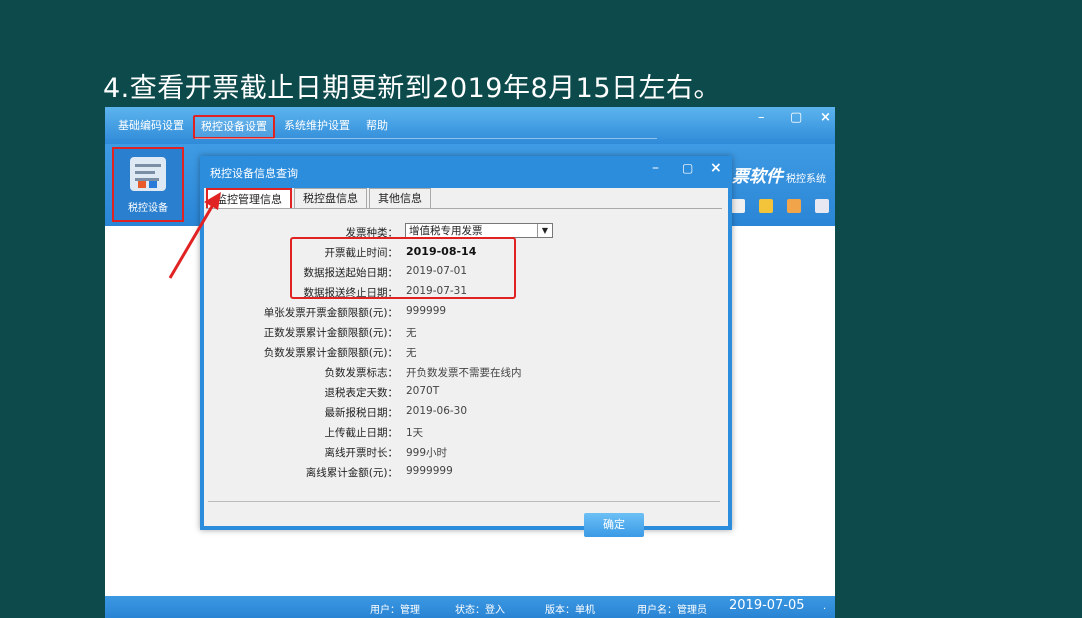  Describe the element at coordinates (192, 240) in the screenshot. I see `arrow-line` at that location.